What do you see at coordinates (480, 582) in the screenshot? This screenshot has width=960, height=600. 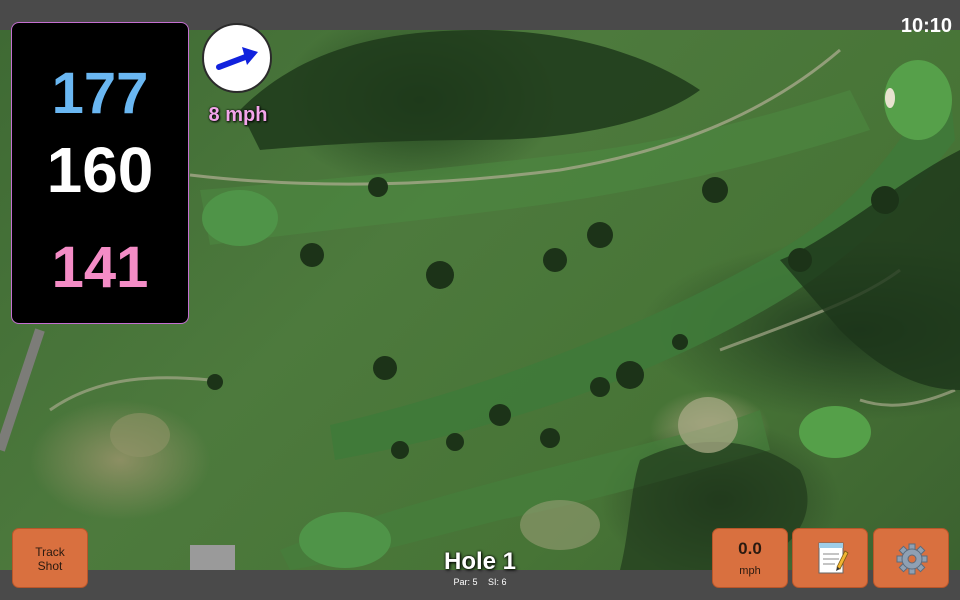 I see `hole-info: Par: 5 SI: 6` at bounding box center [480, 582].